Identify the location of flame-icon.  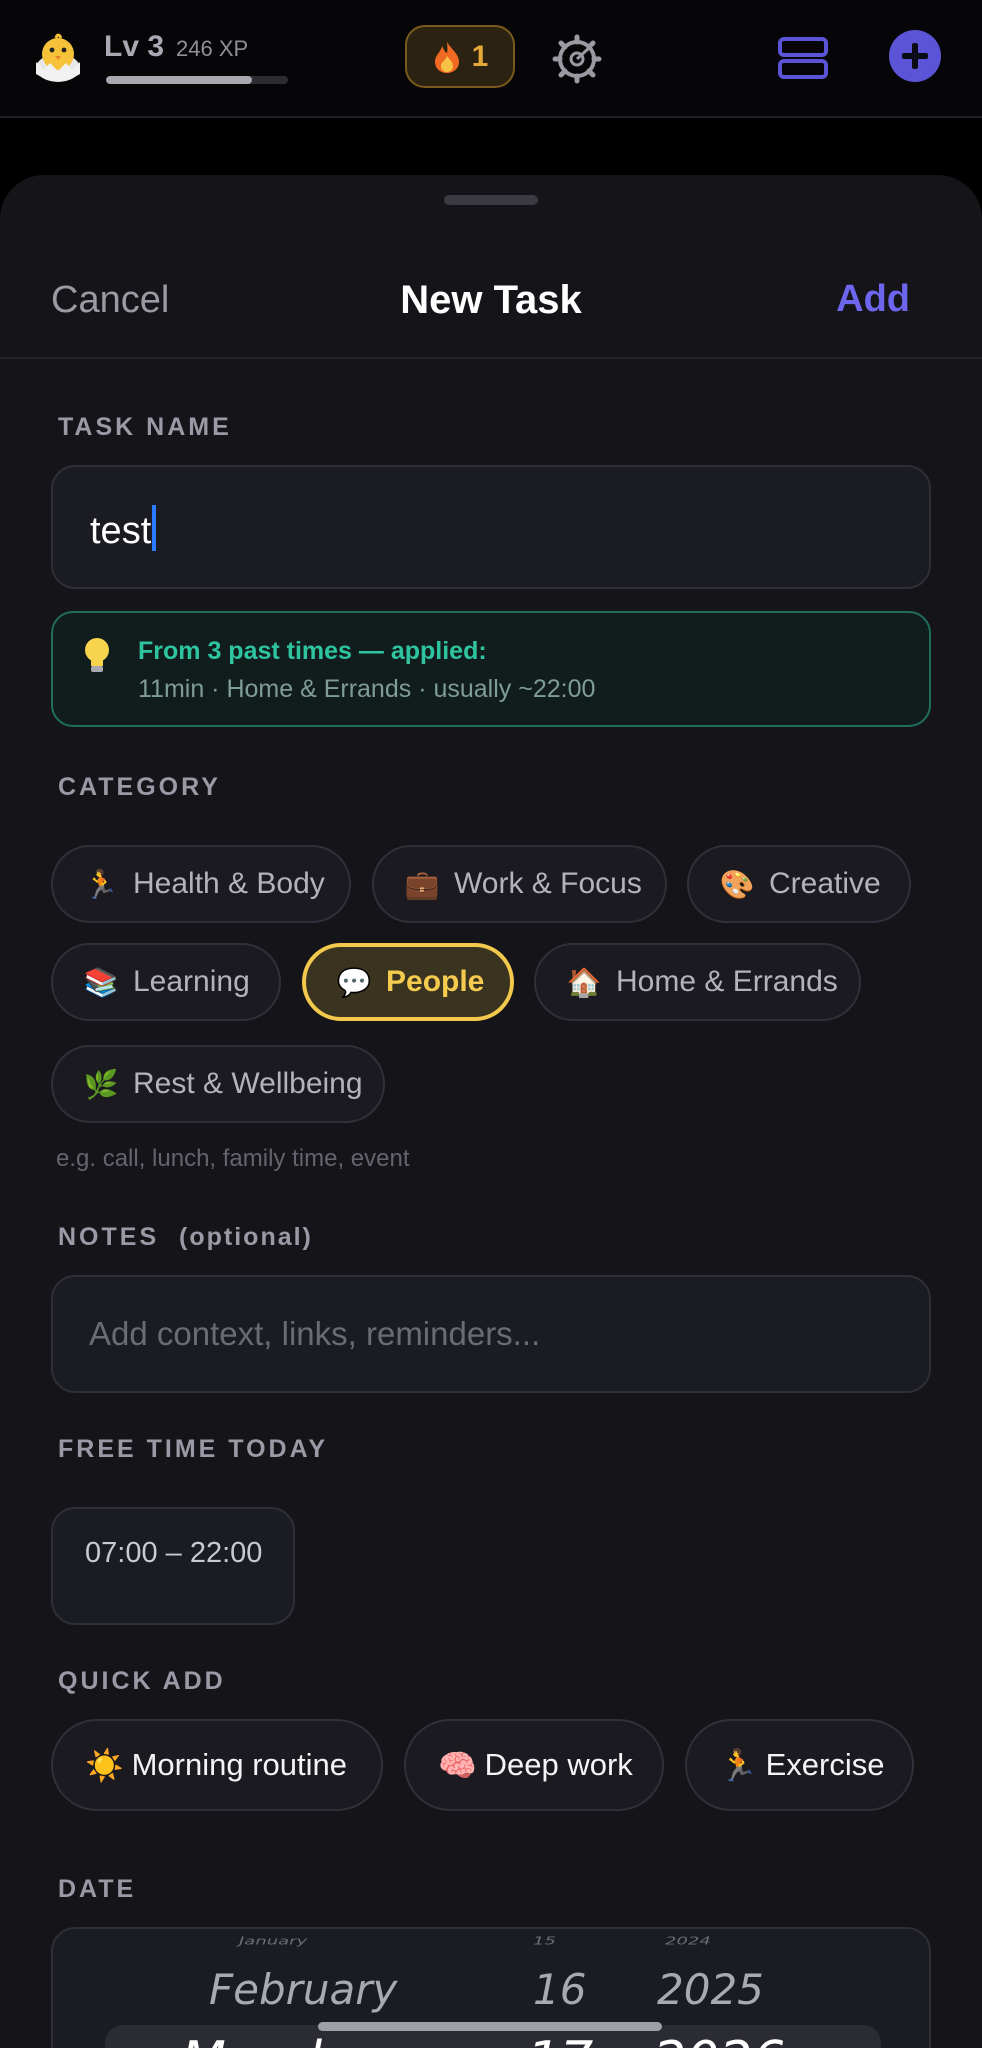
(446, 57).